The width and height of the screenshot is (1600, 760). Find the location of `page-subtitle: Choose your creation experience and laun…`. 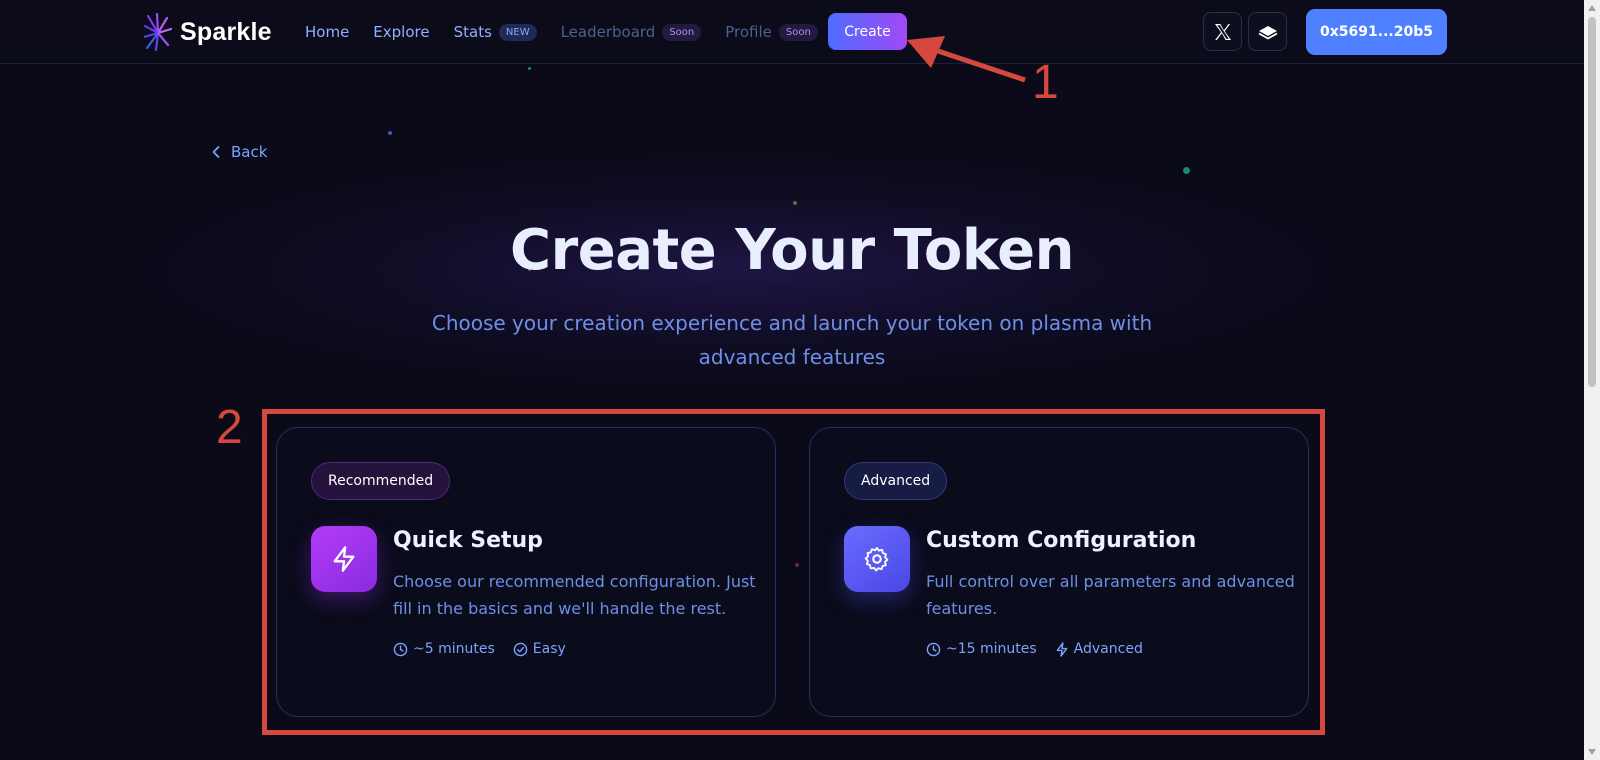

page-subtitle: Choose your creation experience and laun… is located at coordinates (792, 340).